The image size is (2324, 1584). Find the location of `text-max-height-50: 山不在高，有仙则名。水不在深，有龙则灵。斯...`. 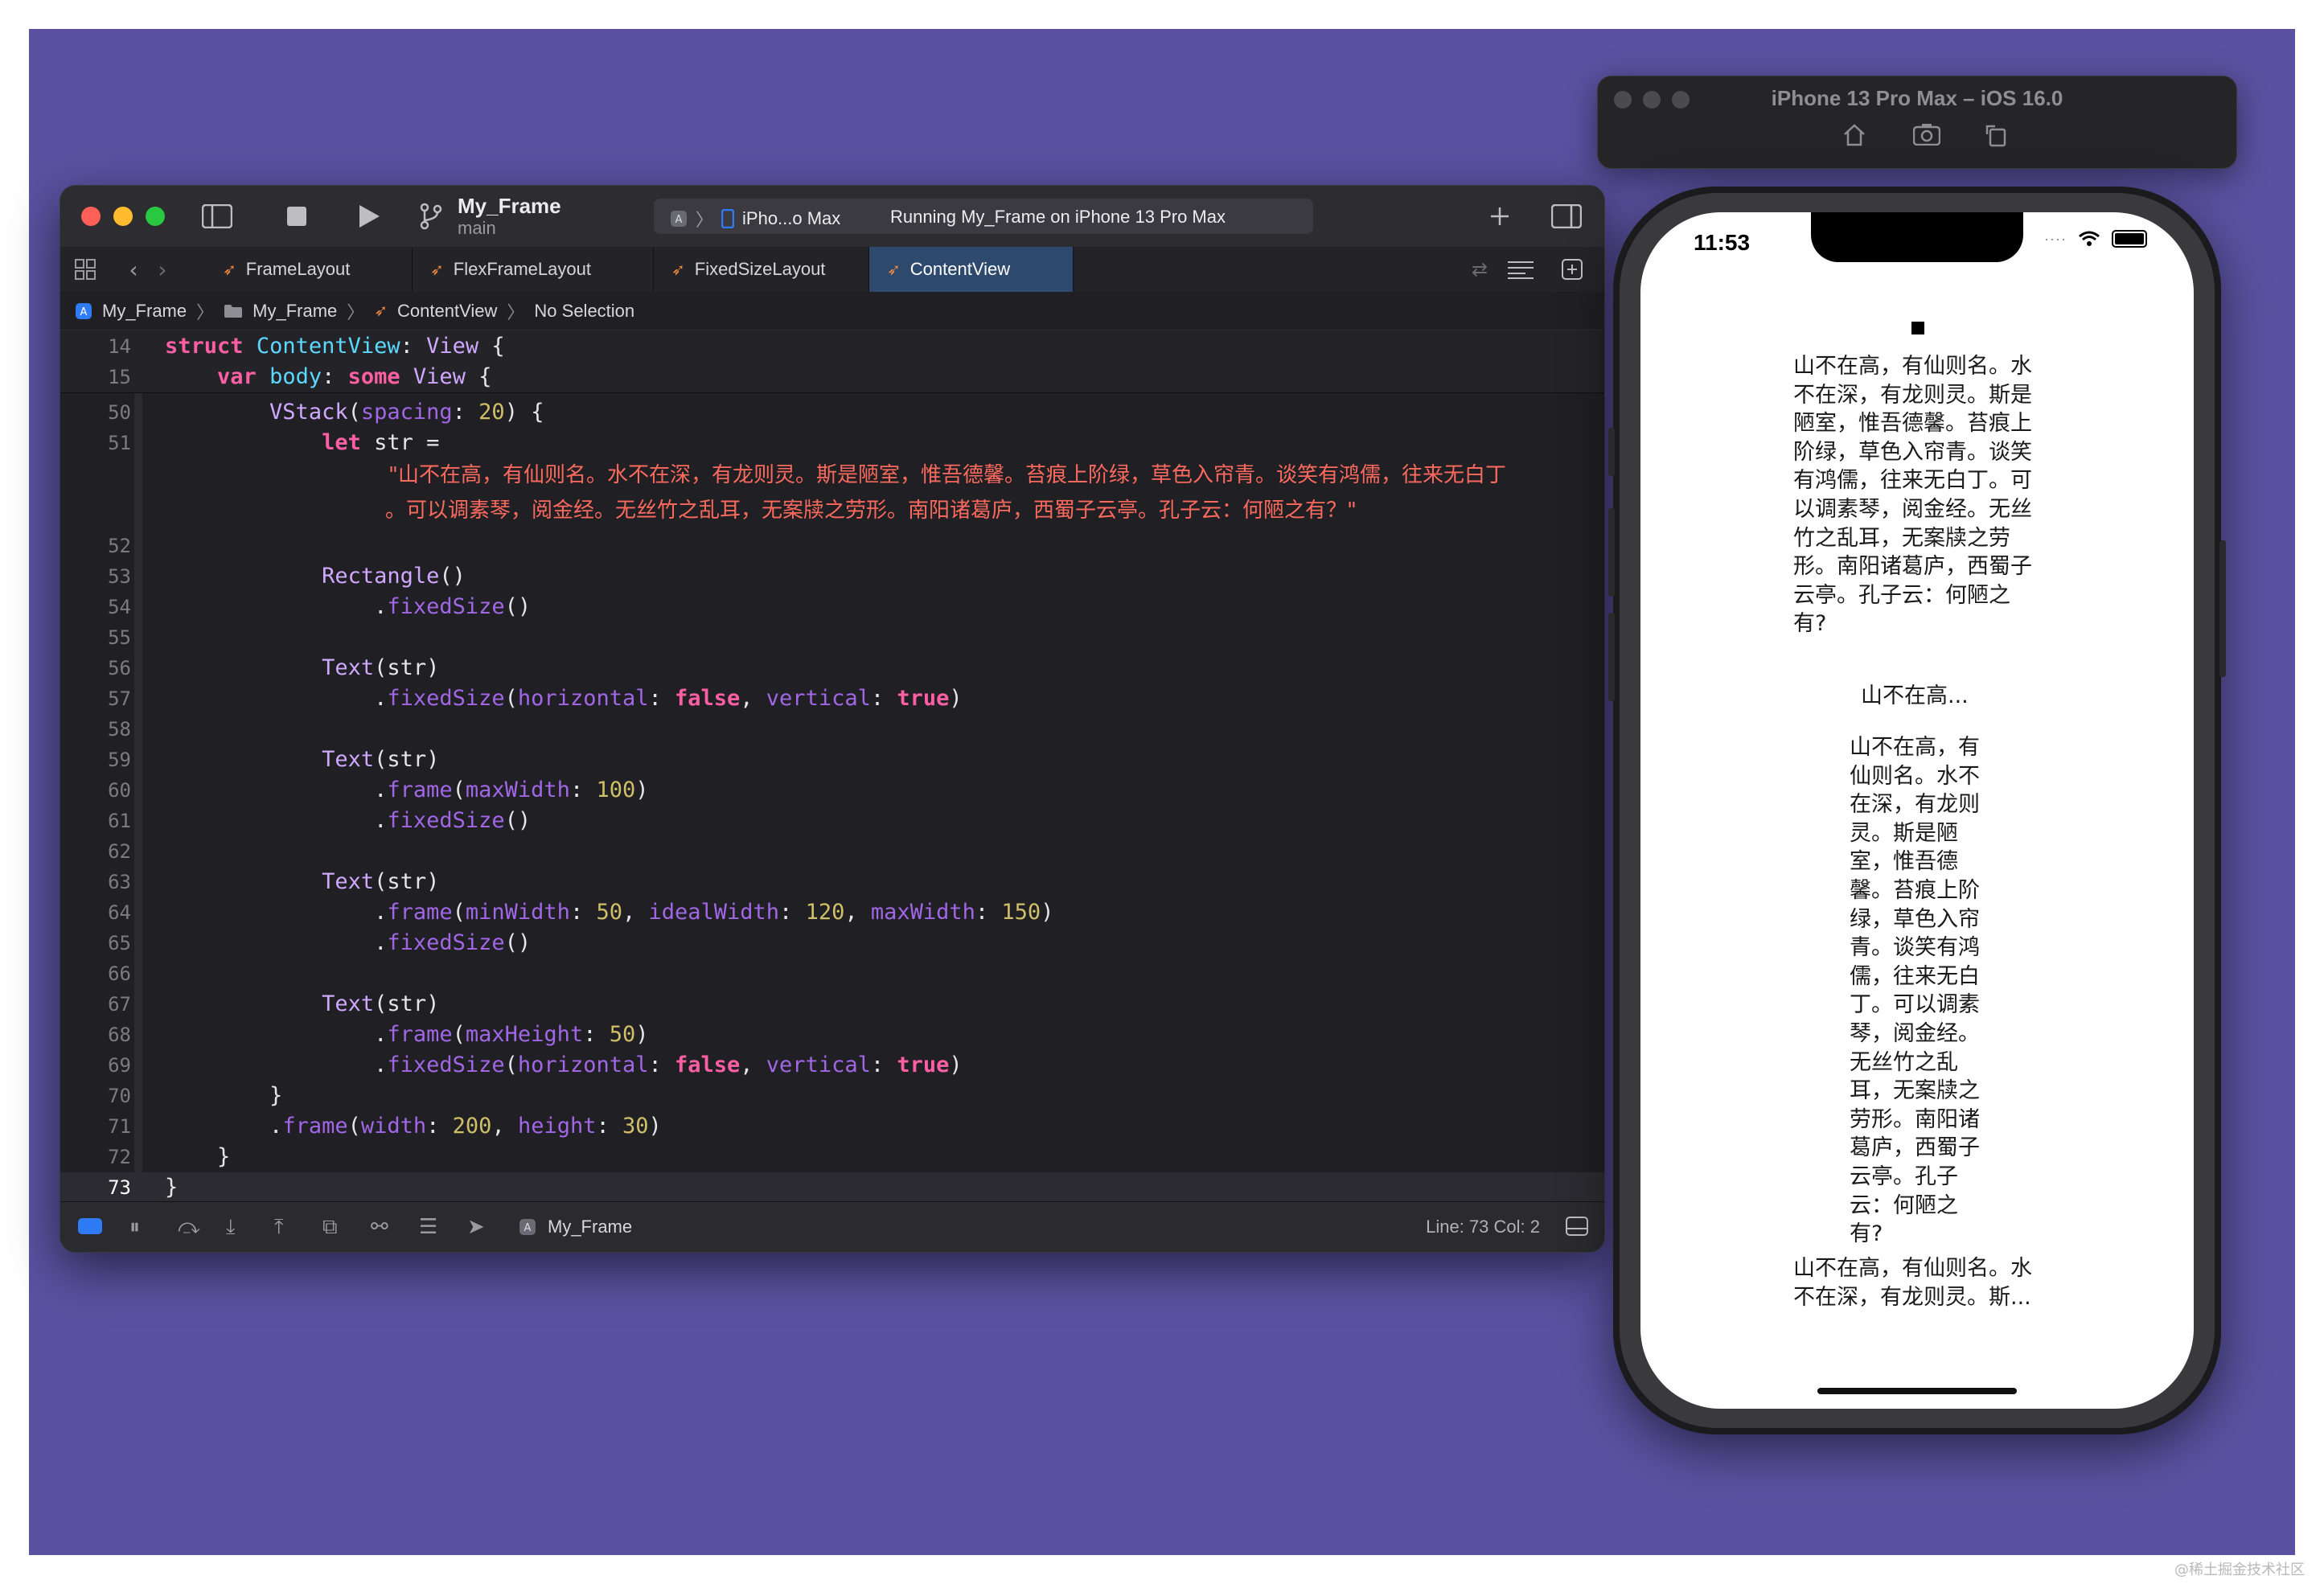

text-max-height-50: 山不在高，有仙则名。水不在深，有龙则灵。斯... is located at coordinates (1912, 1283).